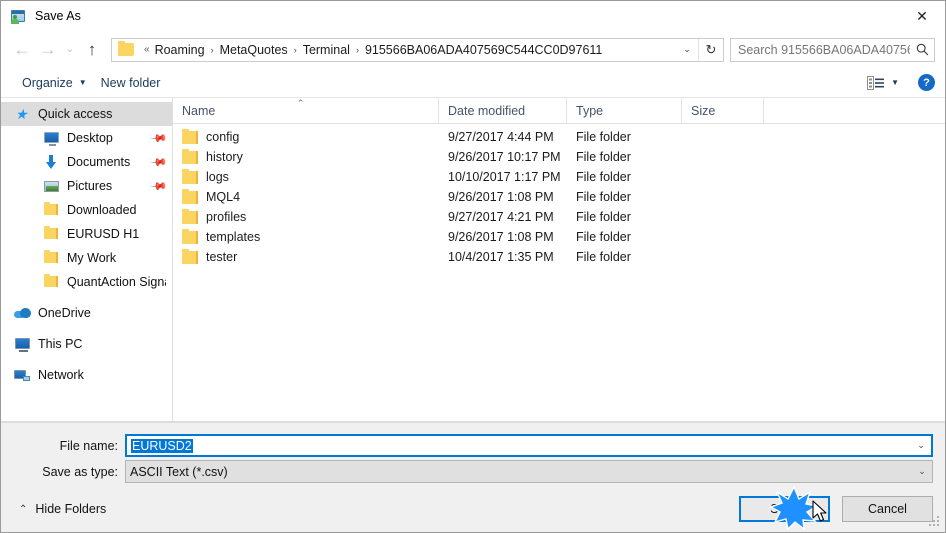 This screenshot has width=946, height=533. I want to click on file-name-input: EURUSD2 ⌄, so click(529, 445).